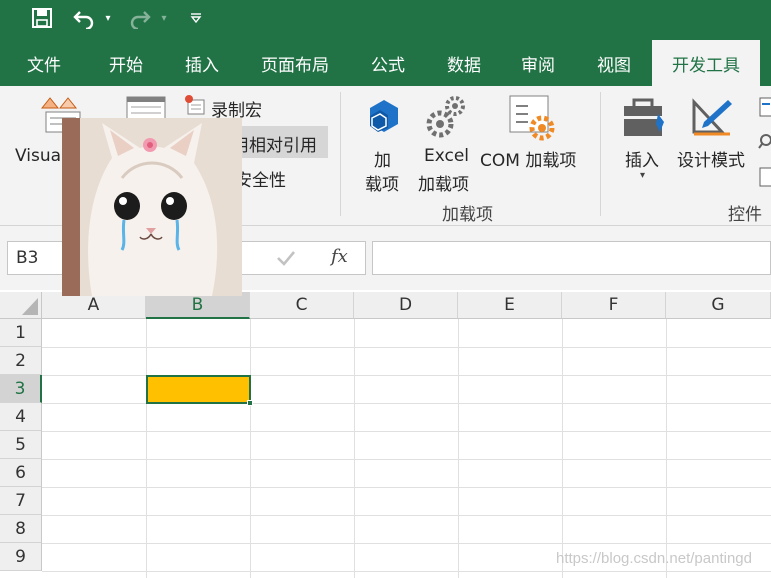 This screenshot has width=771, height=578. What do you see at coordinates (745, 215) in the screenshot?
I see `controls-group-label: 控件` at bounding box center [745, 215].